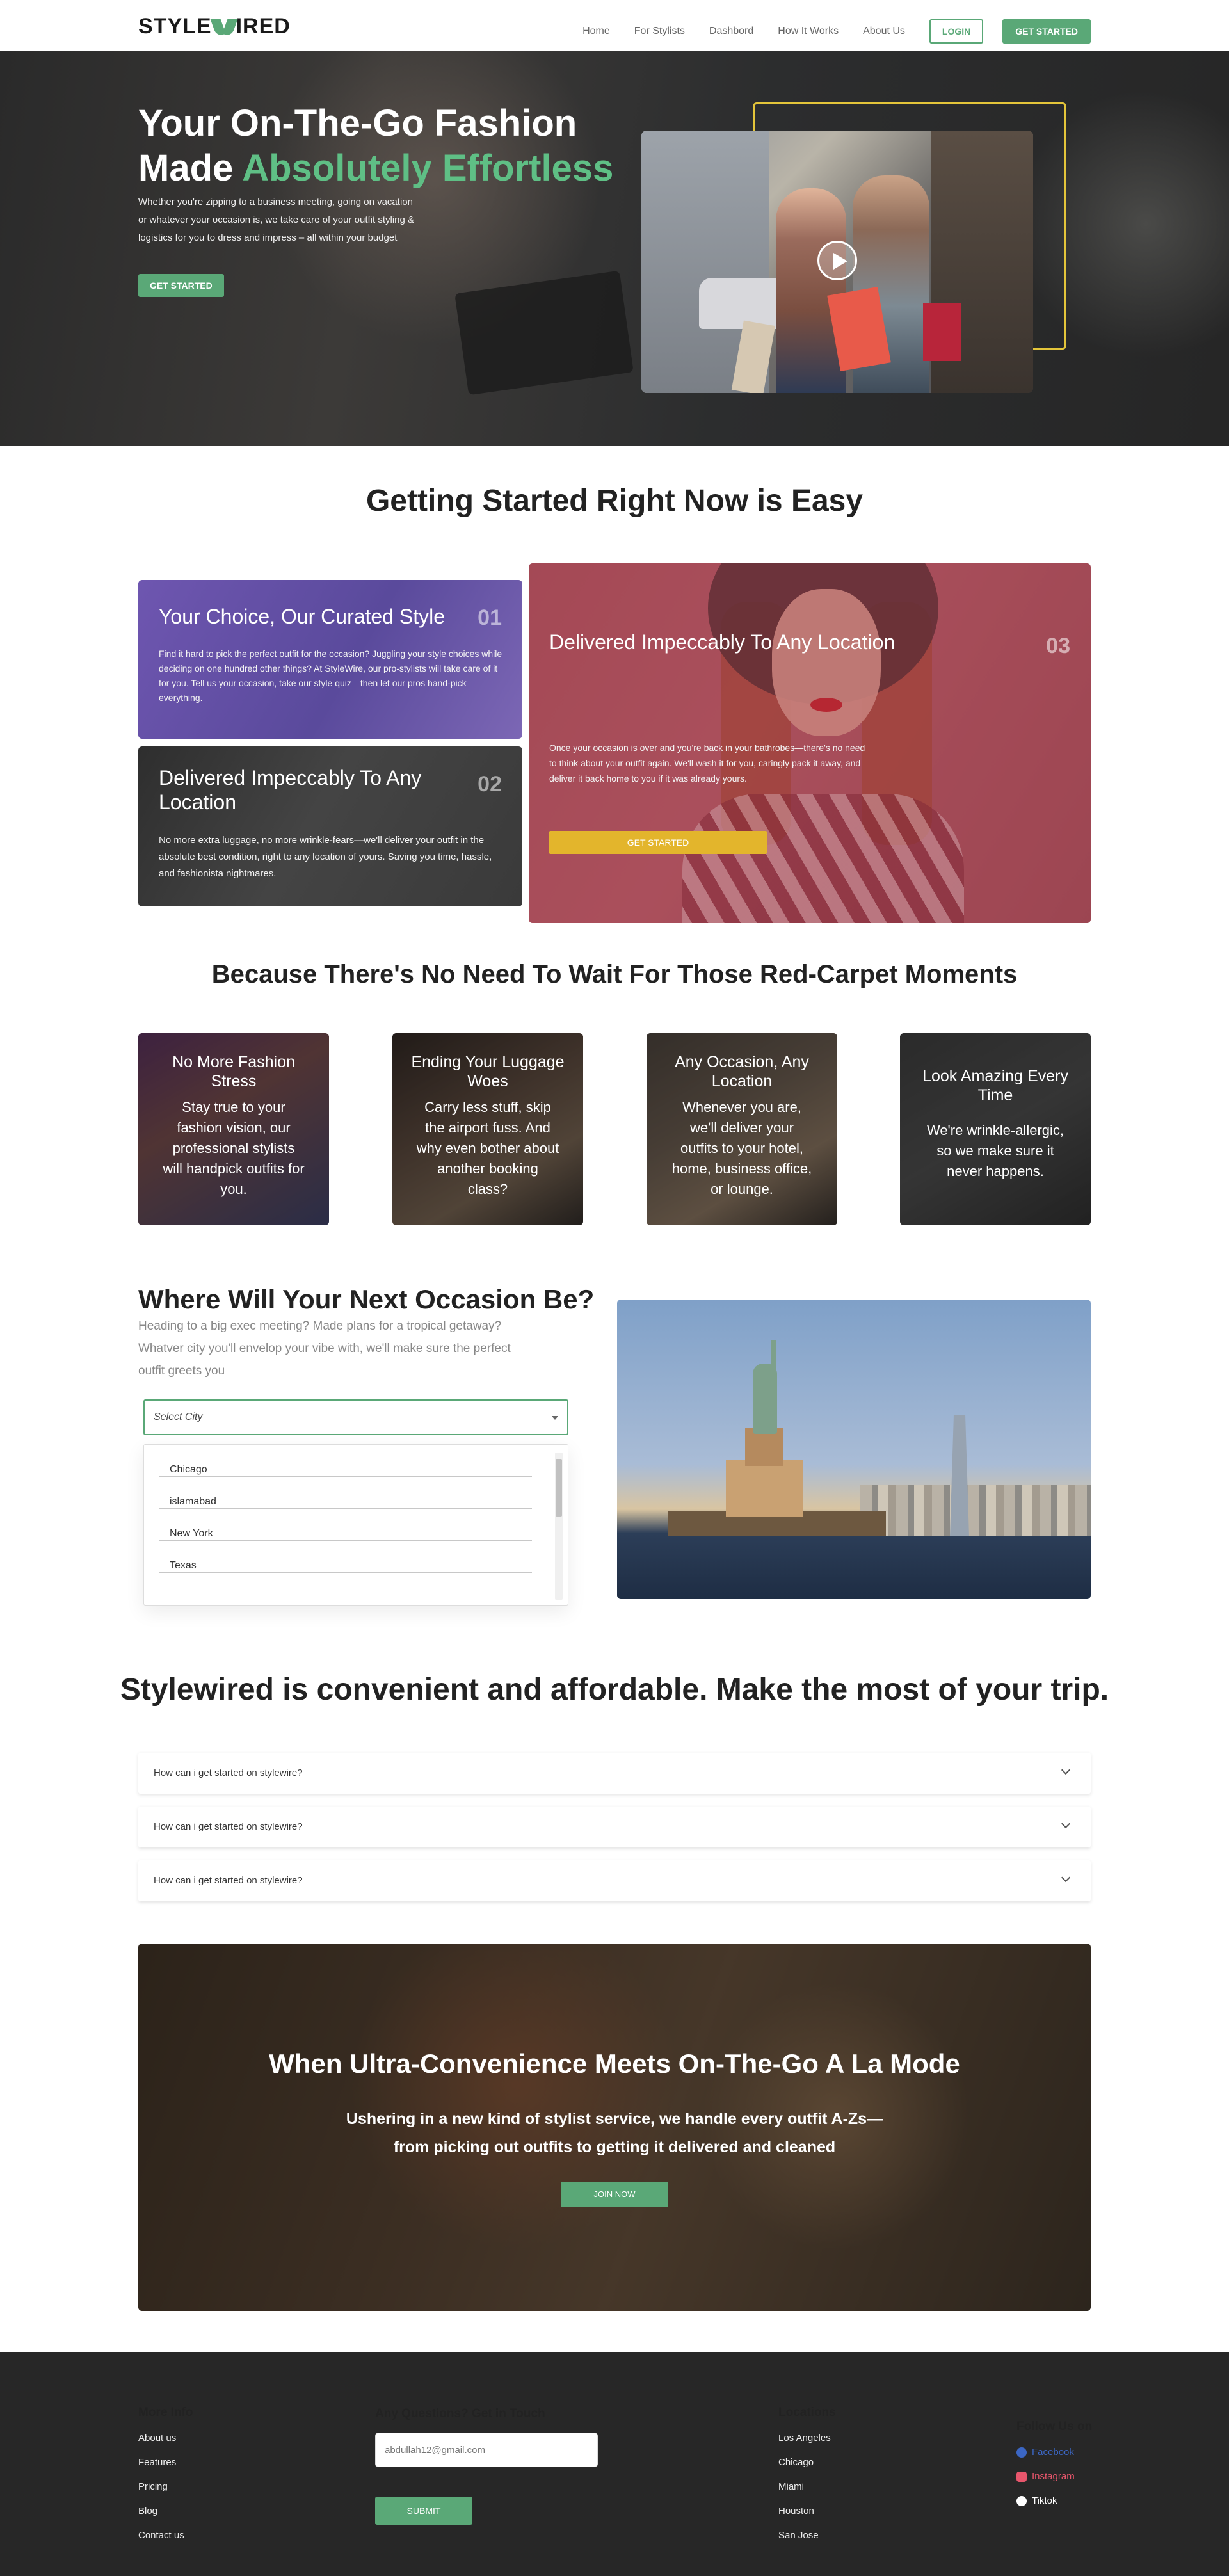  I want to click on hero-video, so click(837, 262).